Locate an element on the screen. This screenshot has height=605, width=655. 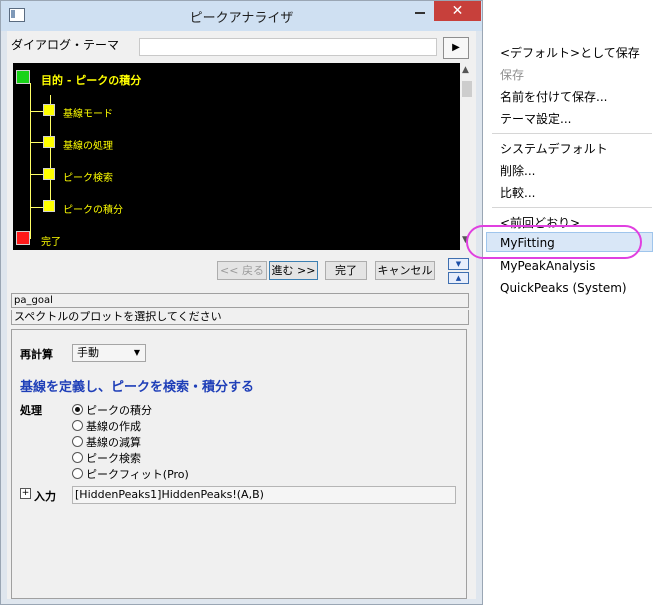
recalculate-value: 手動 is located at coordinates (88, 352).